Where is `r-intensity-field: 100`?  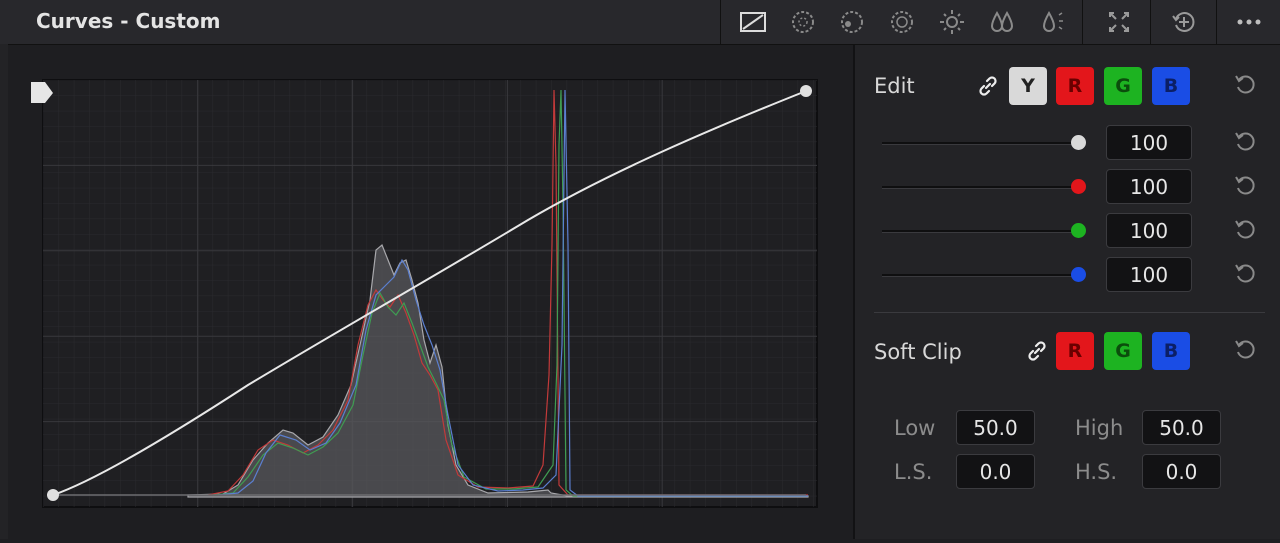 r-intensity-field: 100 is located at coordinates (1149, 186).